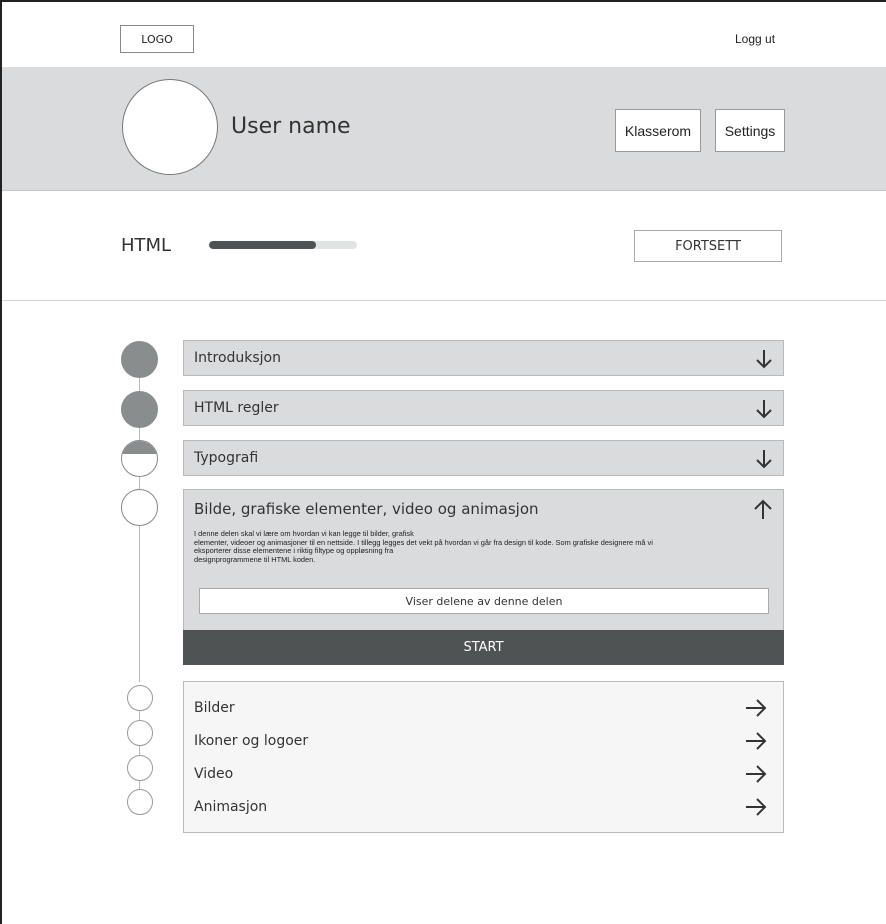  Describe the element at coordinates (157, 39) in the screenshot. I see `logo: LOGO` at that location.